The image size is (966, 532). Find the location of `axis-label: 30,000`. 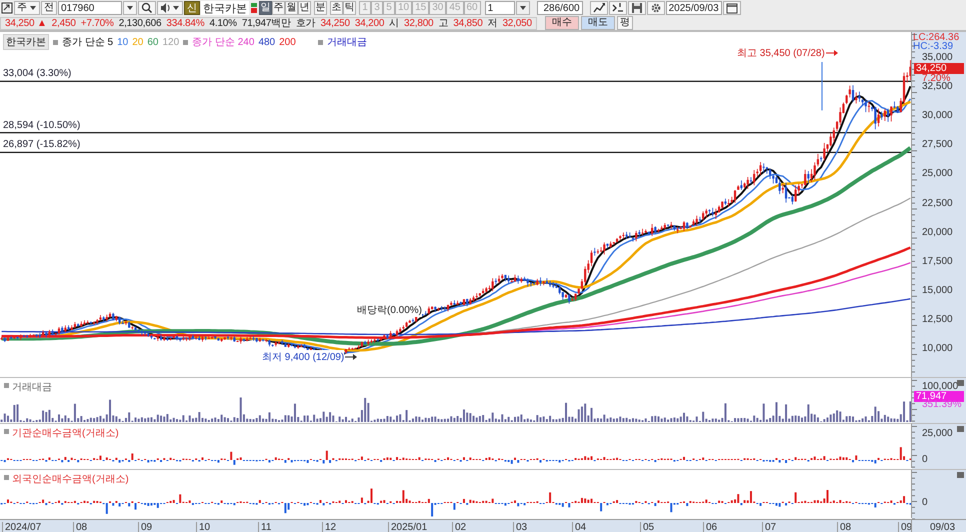

axis-label: 30,000 is located at coordinates (937, 116).